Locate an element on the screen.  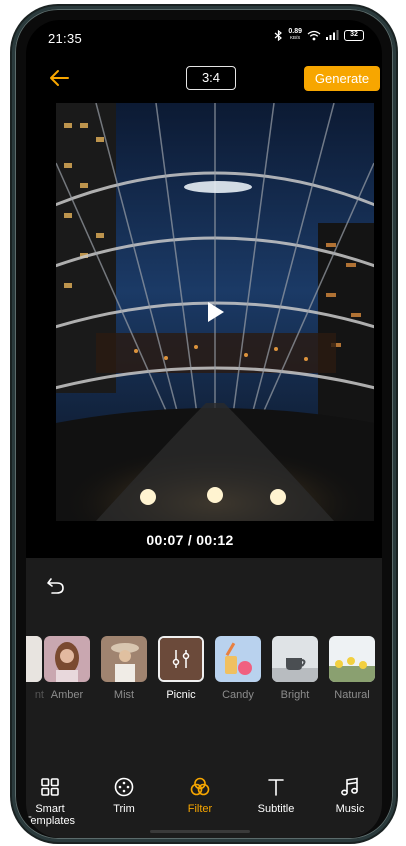
filter-label: Mist is located at coordinates (124, 695).